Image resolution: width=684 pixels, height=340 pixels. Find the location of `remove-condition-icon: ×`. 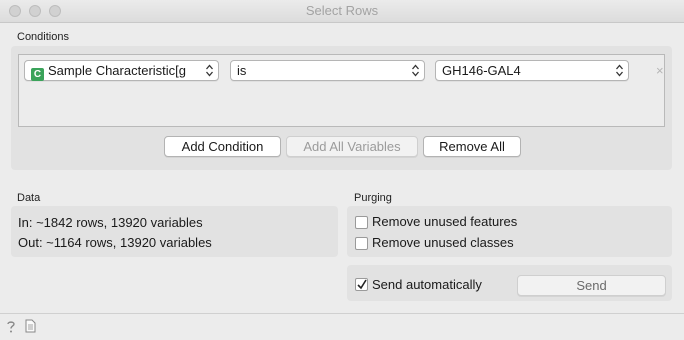

remove-condition-icon: × is located at coordinates (660, 70).